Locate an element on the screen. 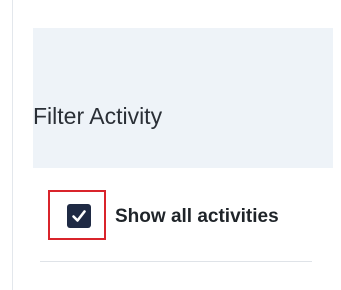  show-all-activities-checkbox is located at coordinates (79, 216).